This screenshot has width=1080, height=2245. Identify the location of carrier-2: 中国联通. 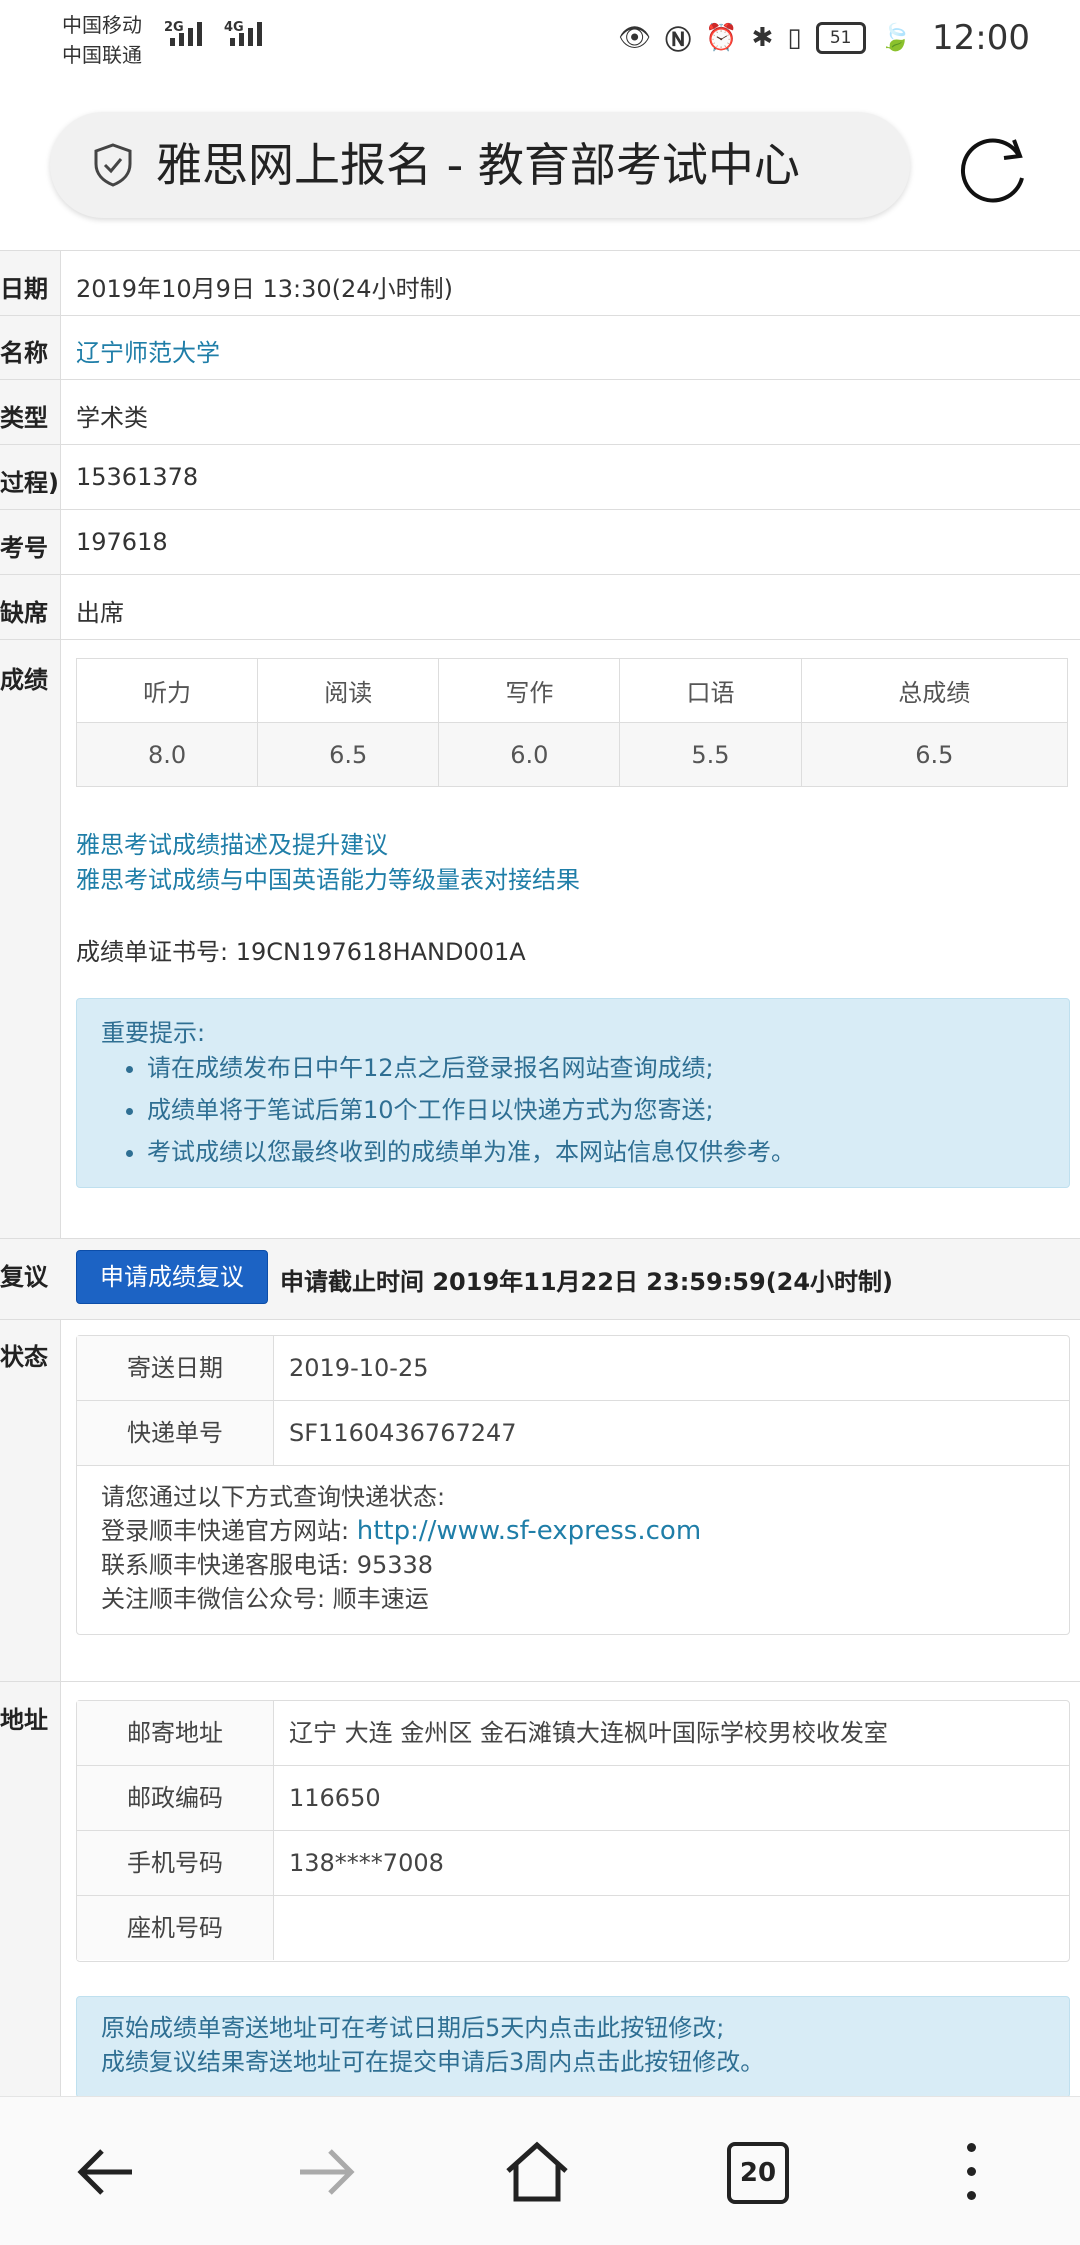
(102, 55).